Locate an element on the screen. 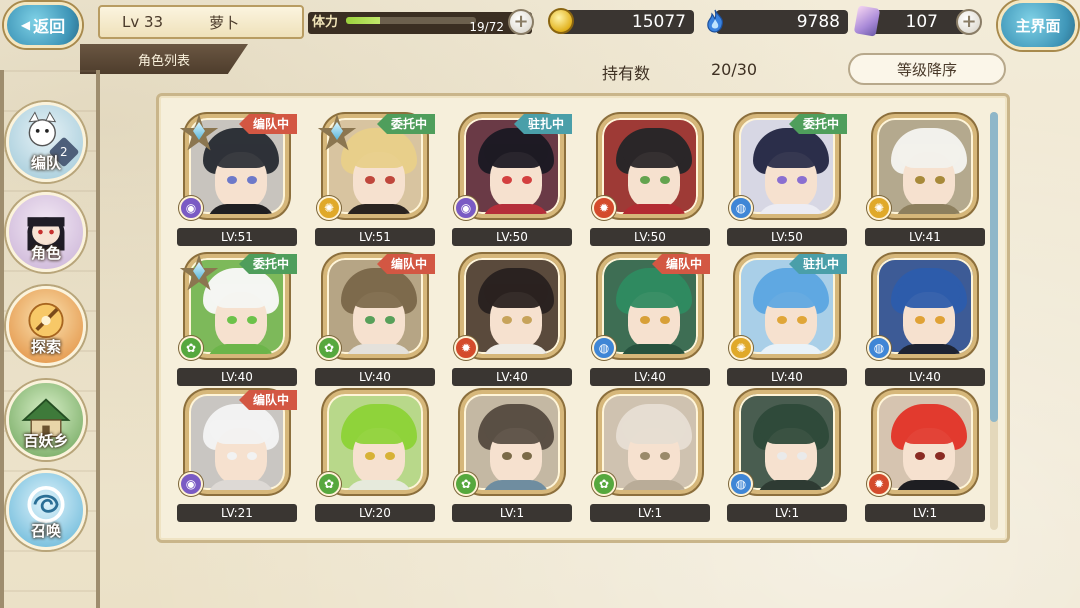  home-button: 主界面 is located at coordinates (1038, 25).